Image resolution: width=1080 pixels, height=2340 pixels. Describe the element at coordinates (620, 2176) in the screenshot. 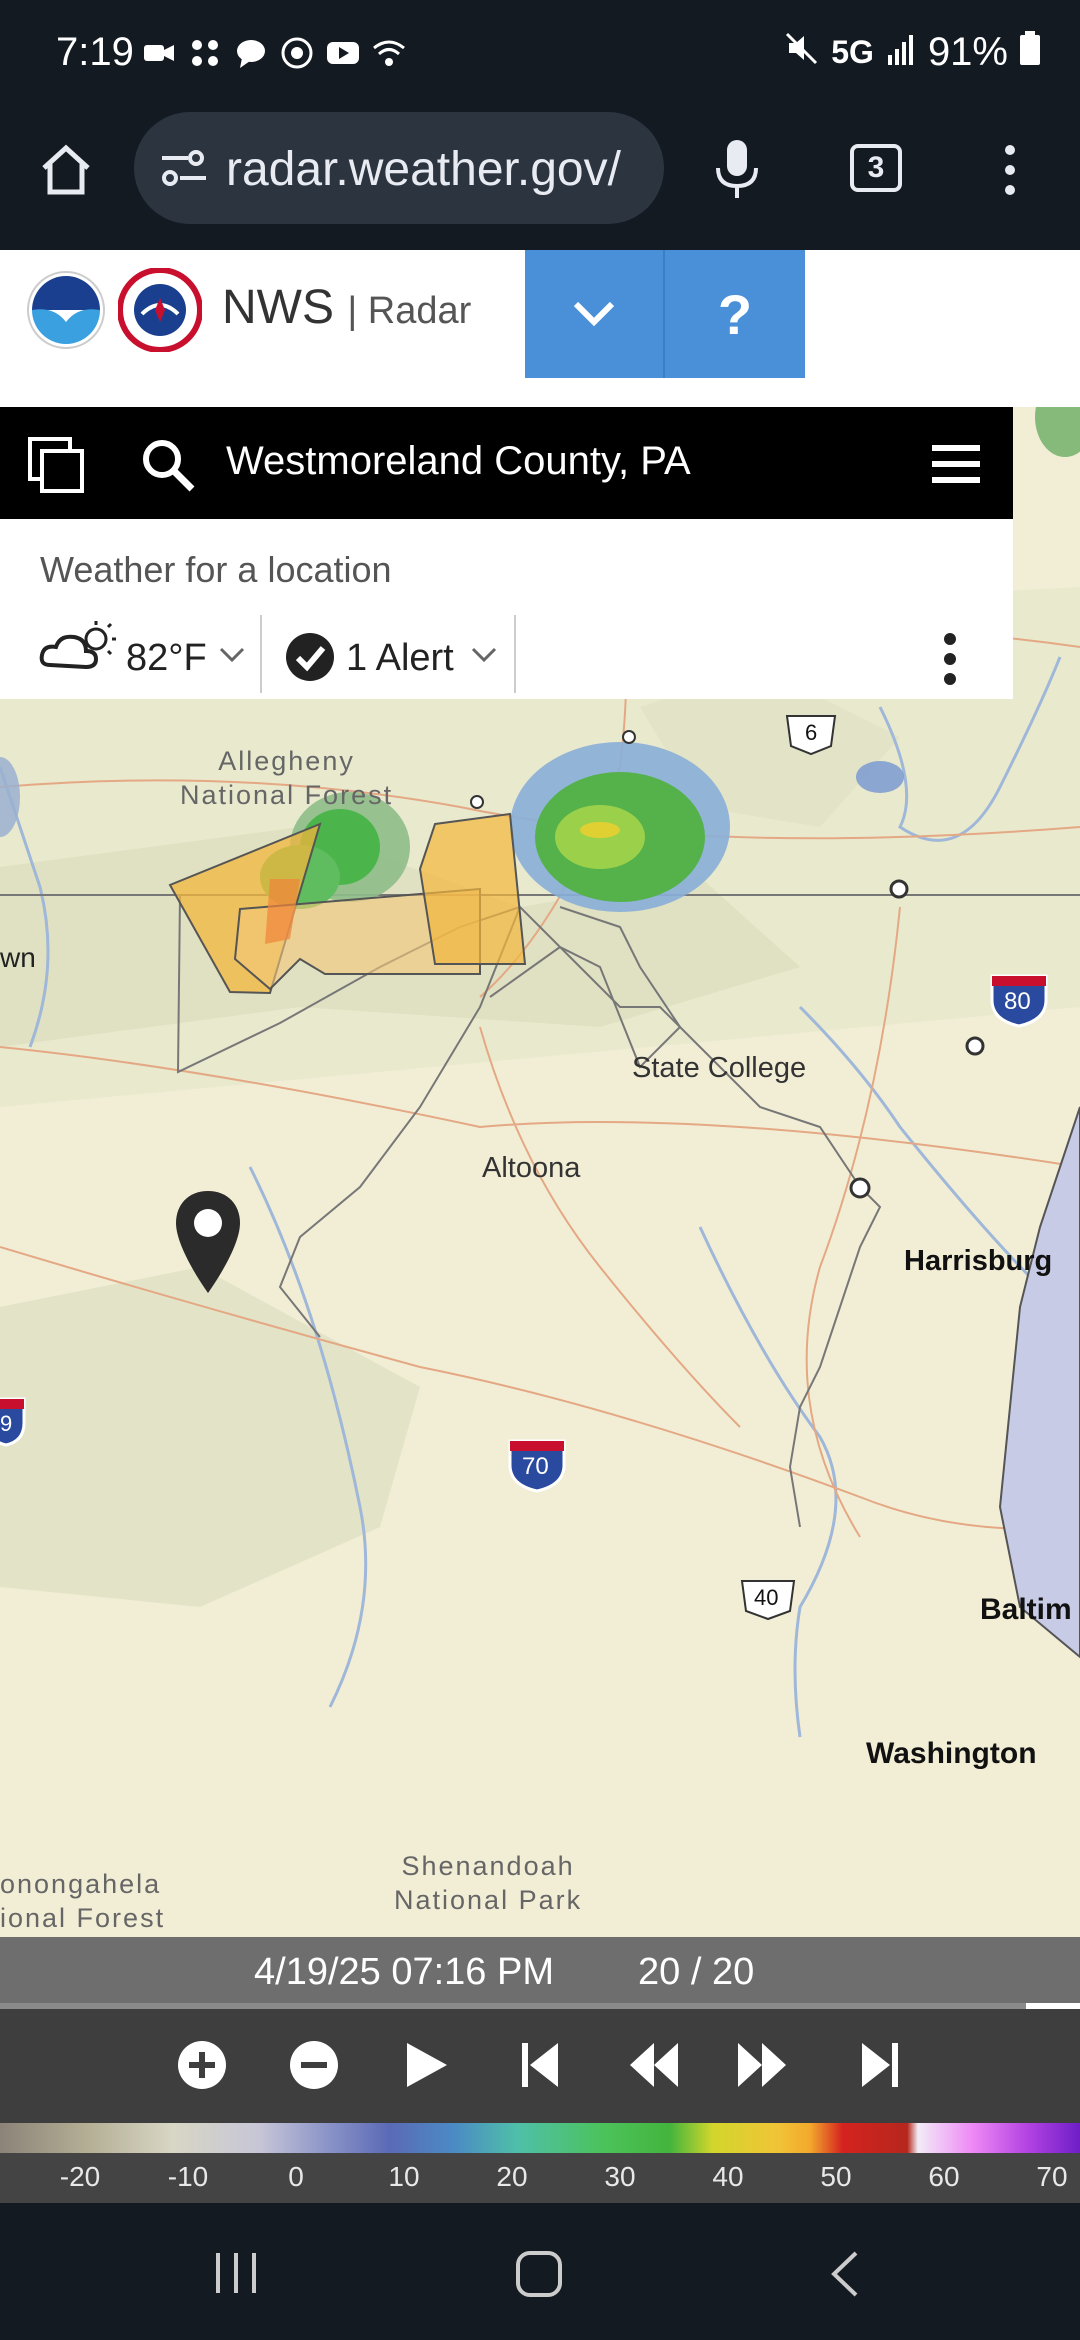

I see `legend-label: 30` at that location.